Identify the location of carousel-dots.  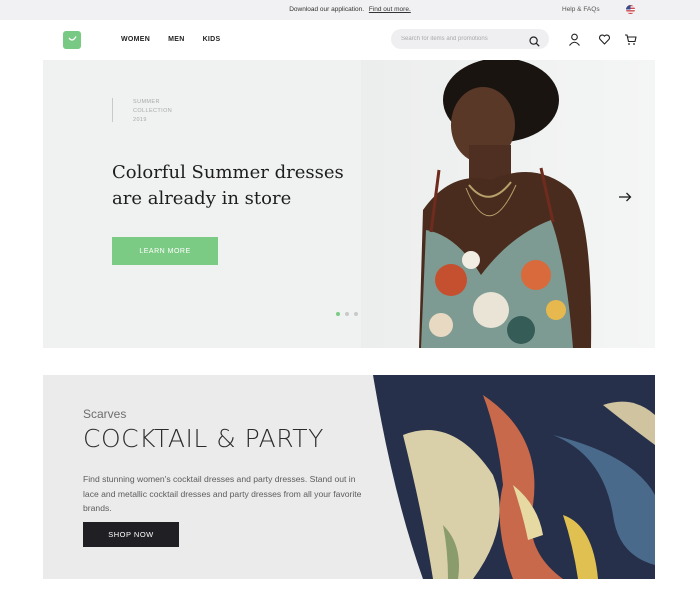
(347, 314).